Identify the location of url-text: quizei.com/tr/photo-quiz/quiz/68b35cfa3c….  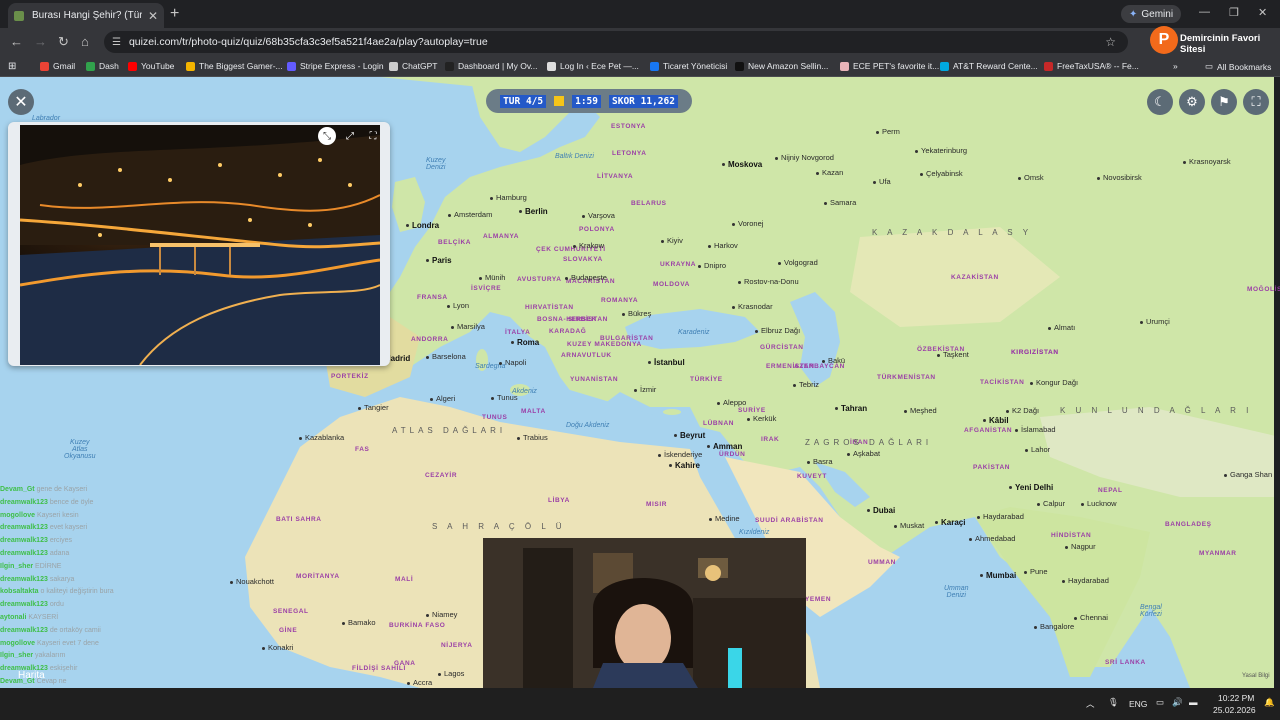
(308, 42).